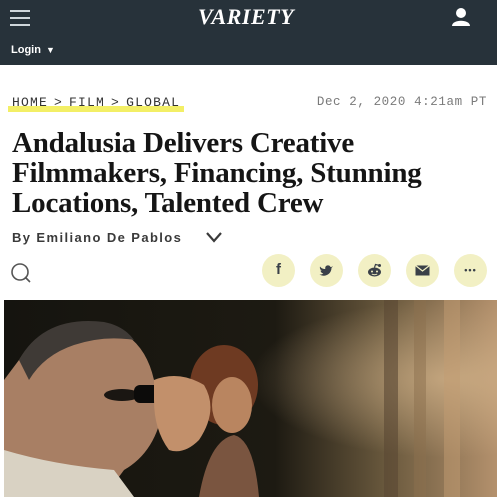 The width and height of the screenshot is (497, 497). I want to click on facebook-icon: f, so click(278, 269).